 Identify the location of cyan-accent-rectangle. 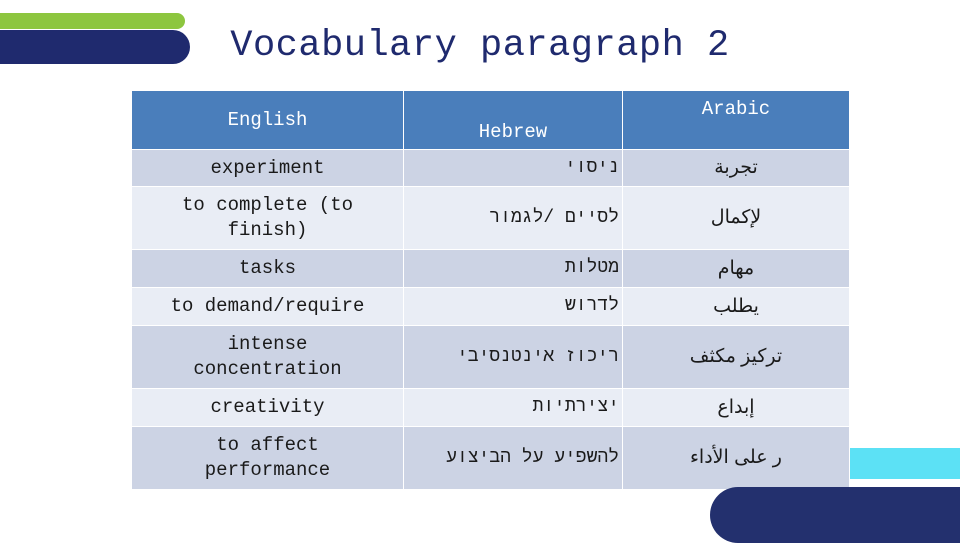
(905, 463).